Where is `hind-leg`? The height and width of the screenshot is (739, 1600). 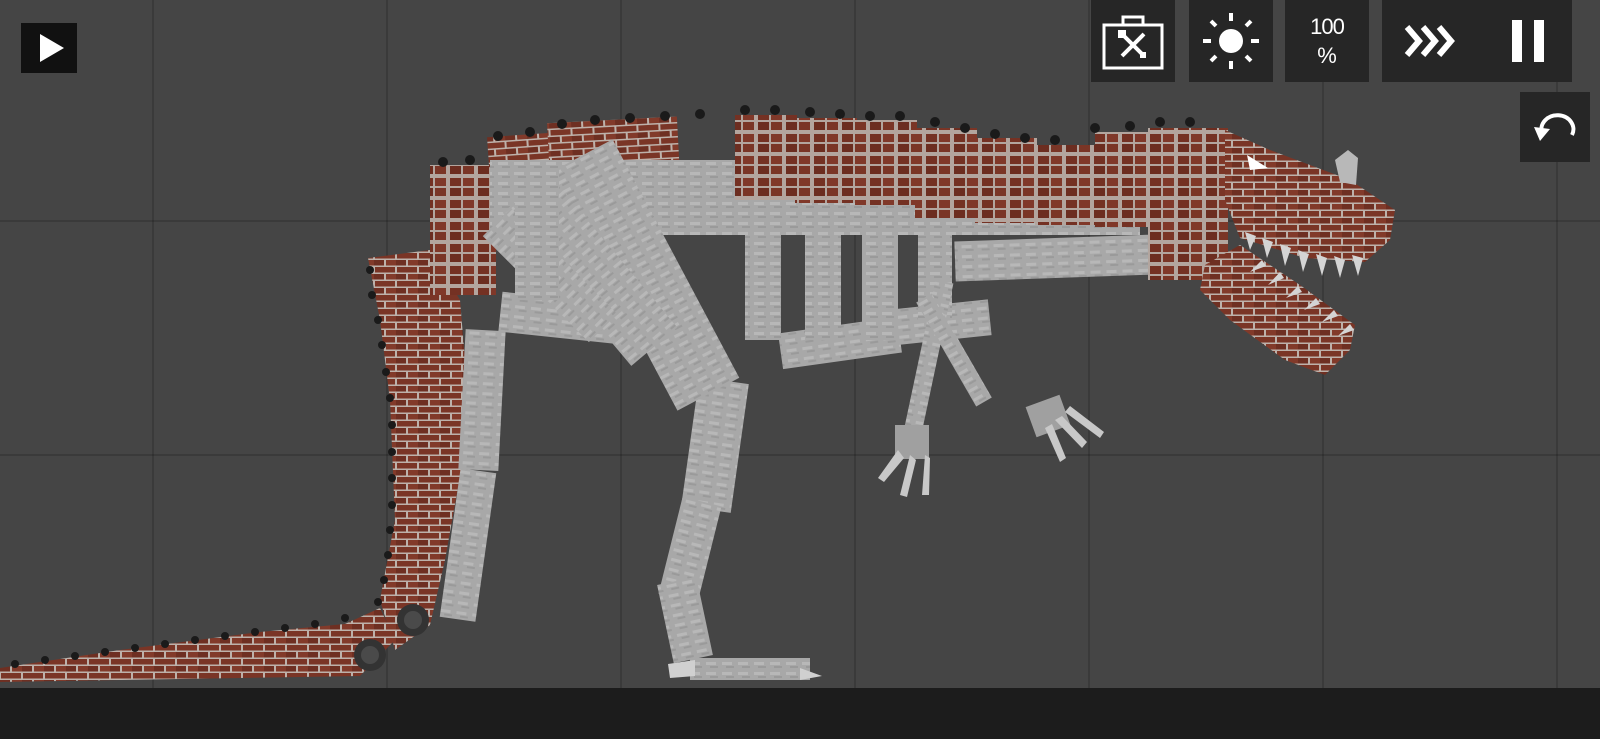
hind-leg is located at coordinates (630, 504).